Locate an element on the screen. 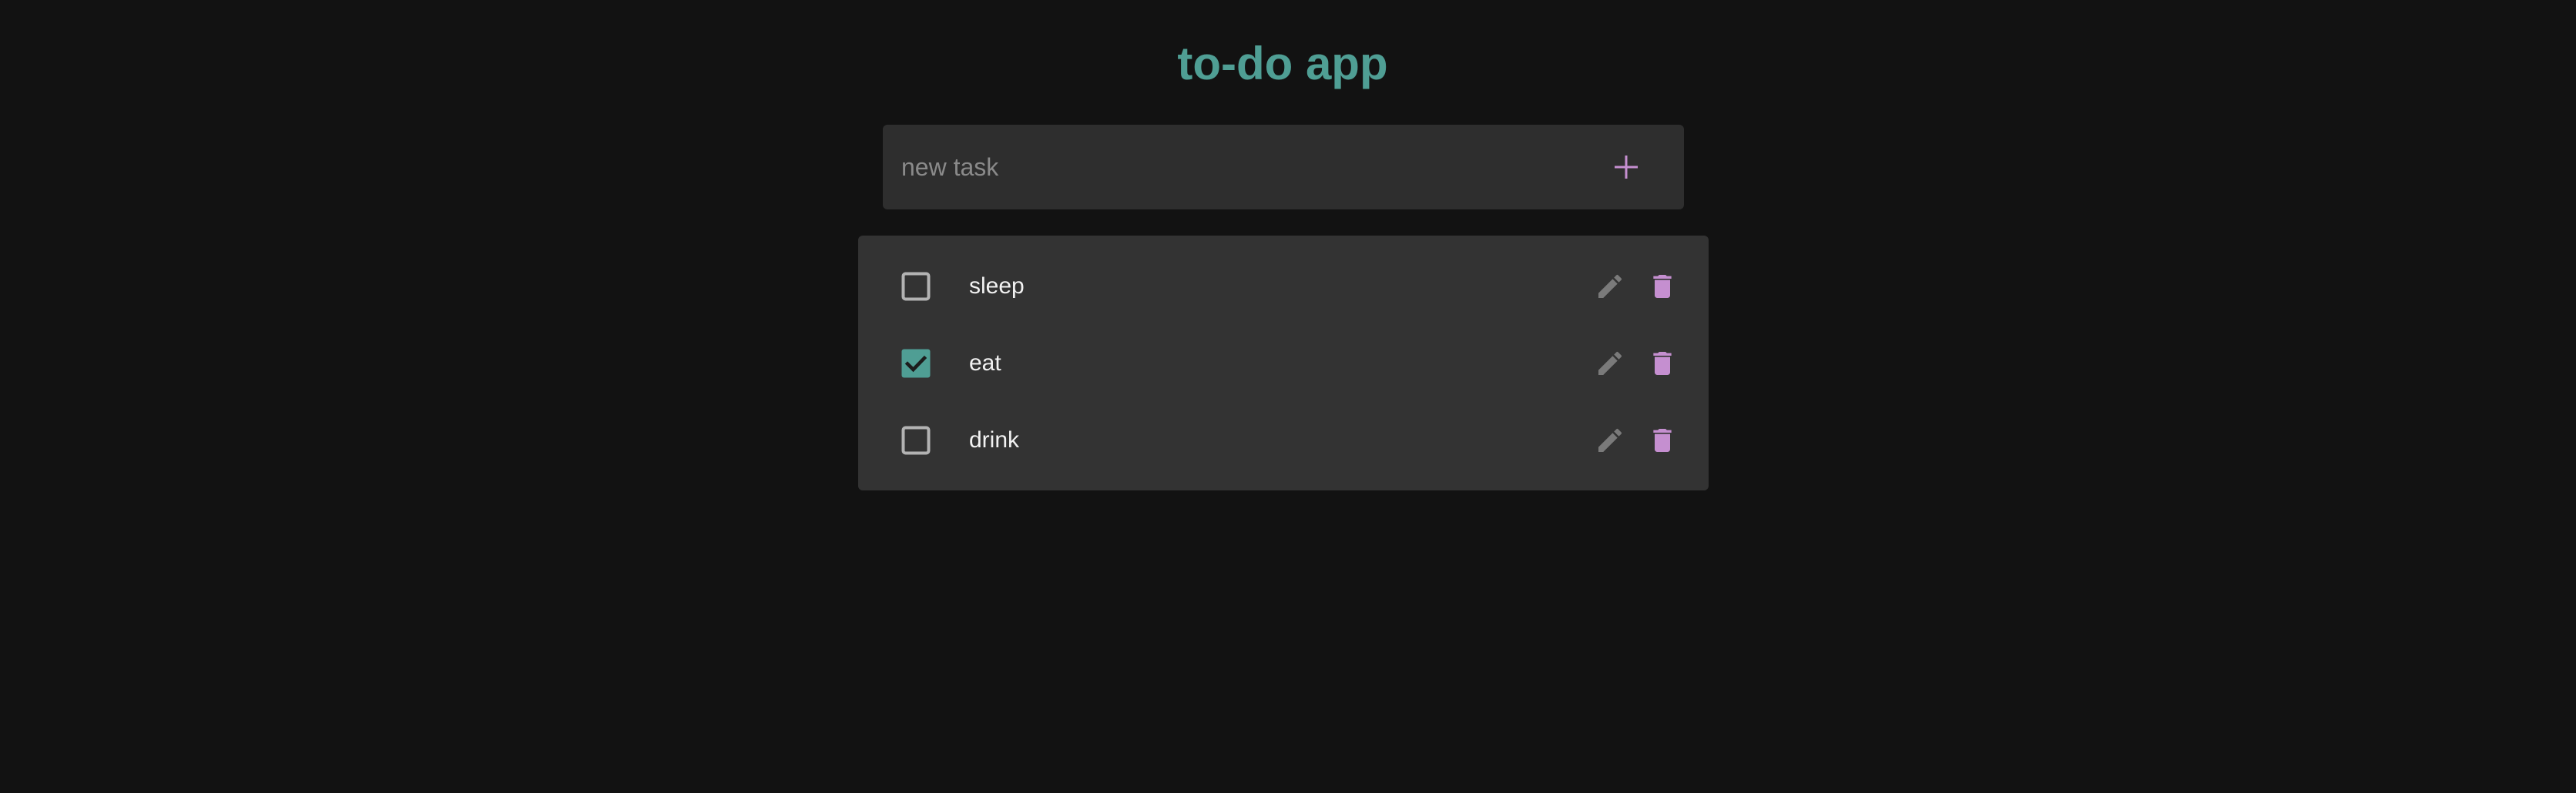 The image size is (2576, 793). checkbox-checked-icon is located at coordinates (916, 363).